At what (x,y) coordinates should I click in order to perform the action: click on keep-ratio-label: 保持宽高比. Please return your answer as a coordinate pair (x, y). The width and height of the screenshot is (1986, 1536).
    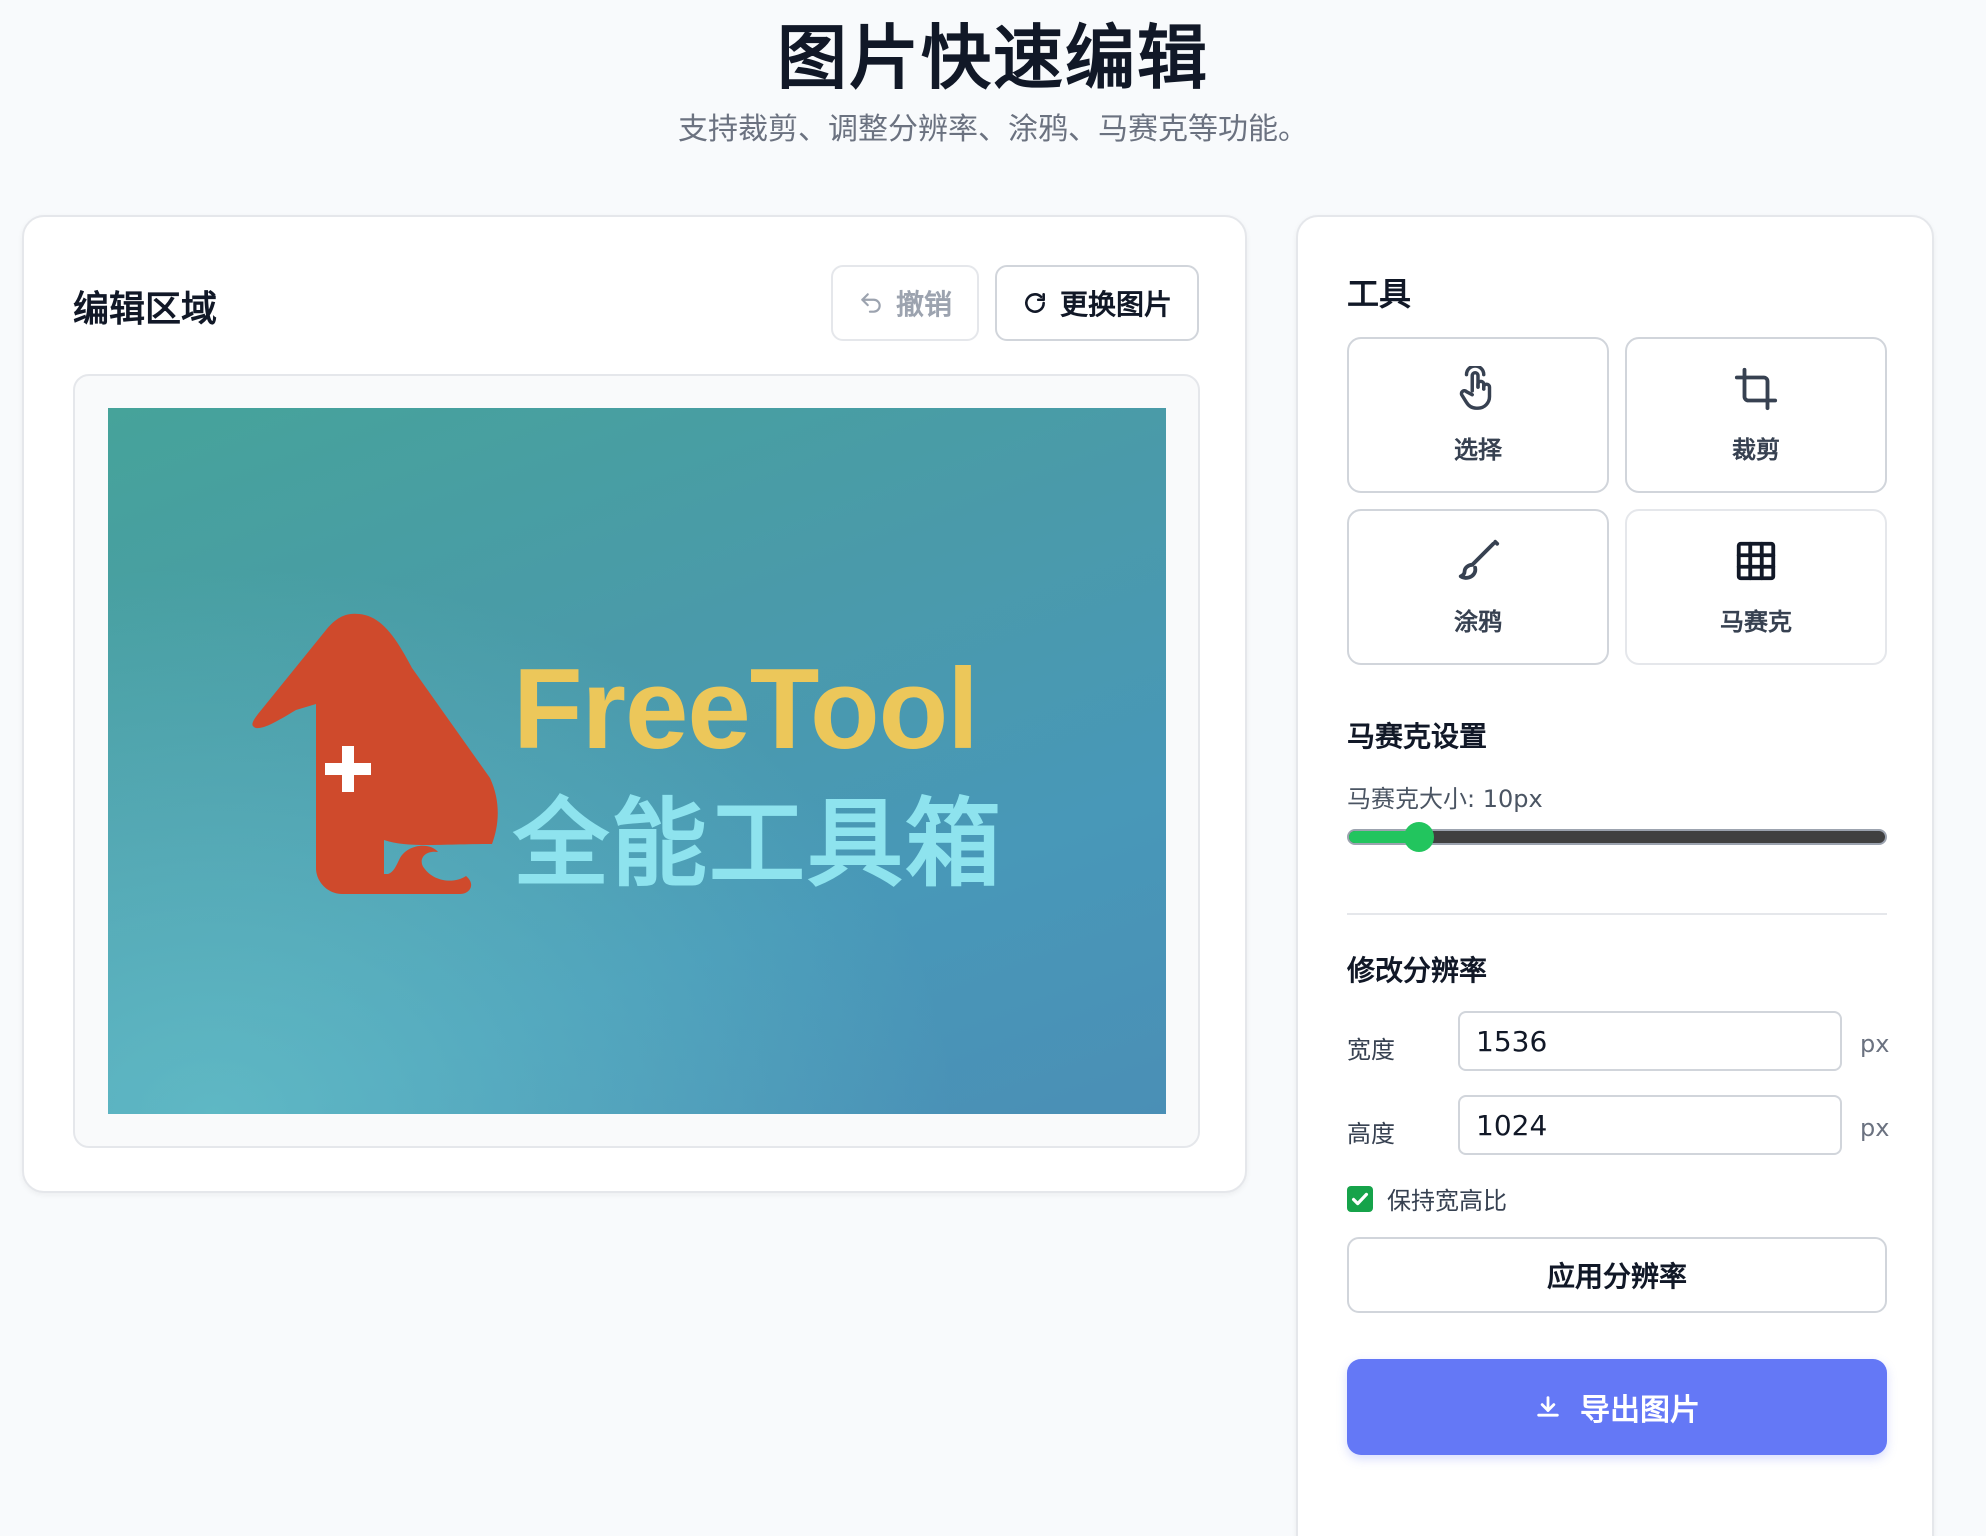
    Looking at the image, I should click on (1447, 1201).